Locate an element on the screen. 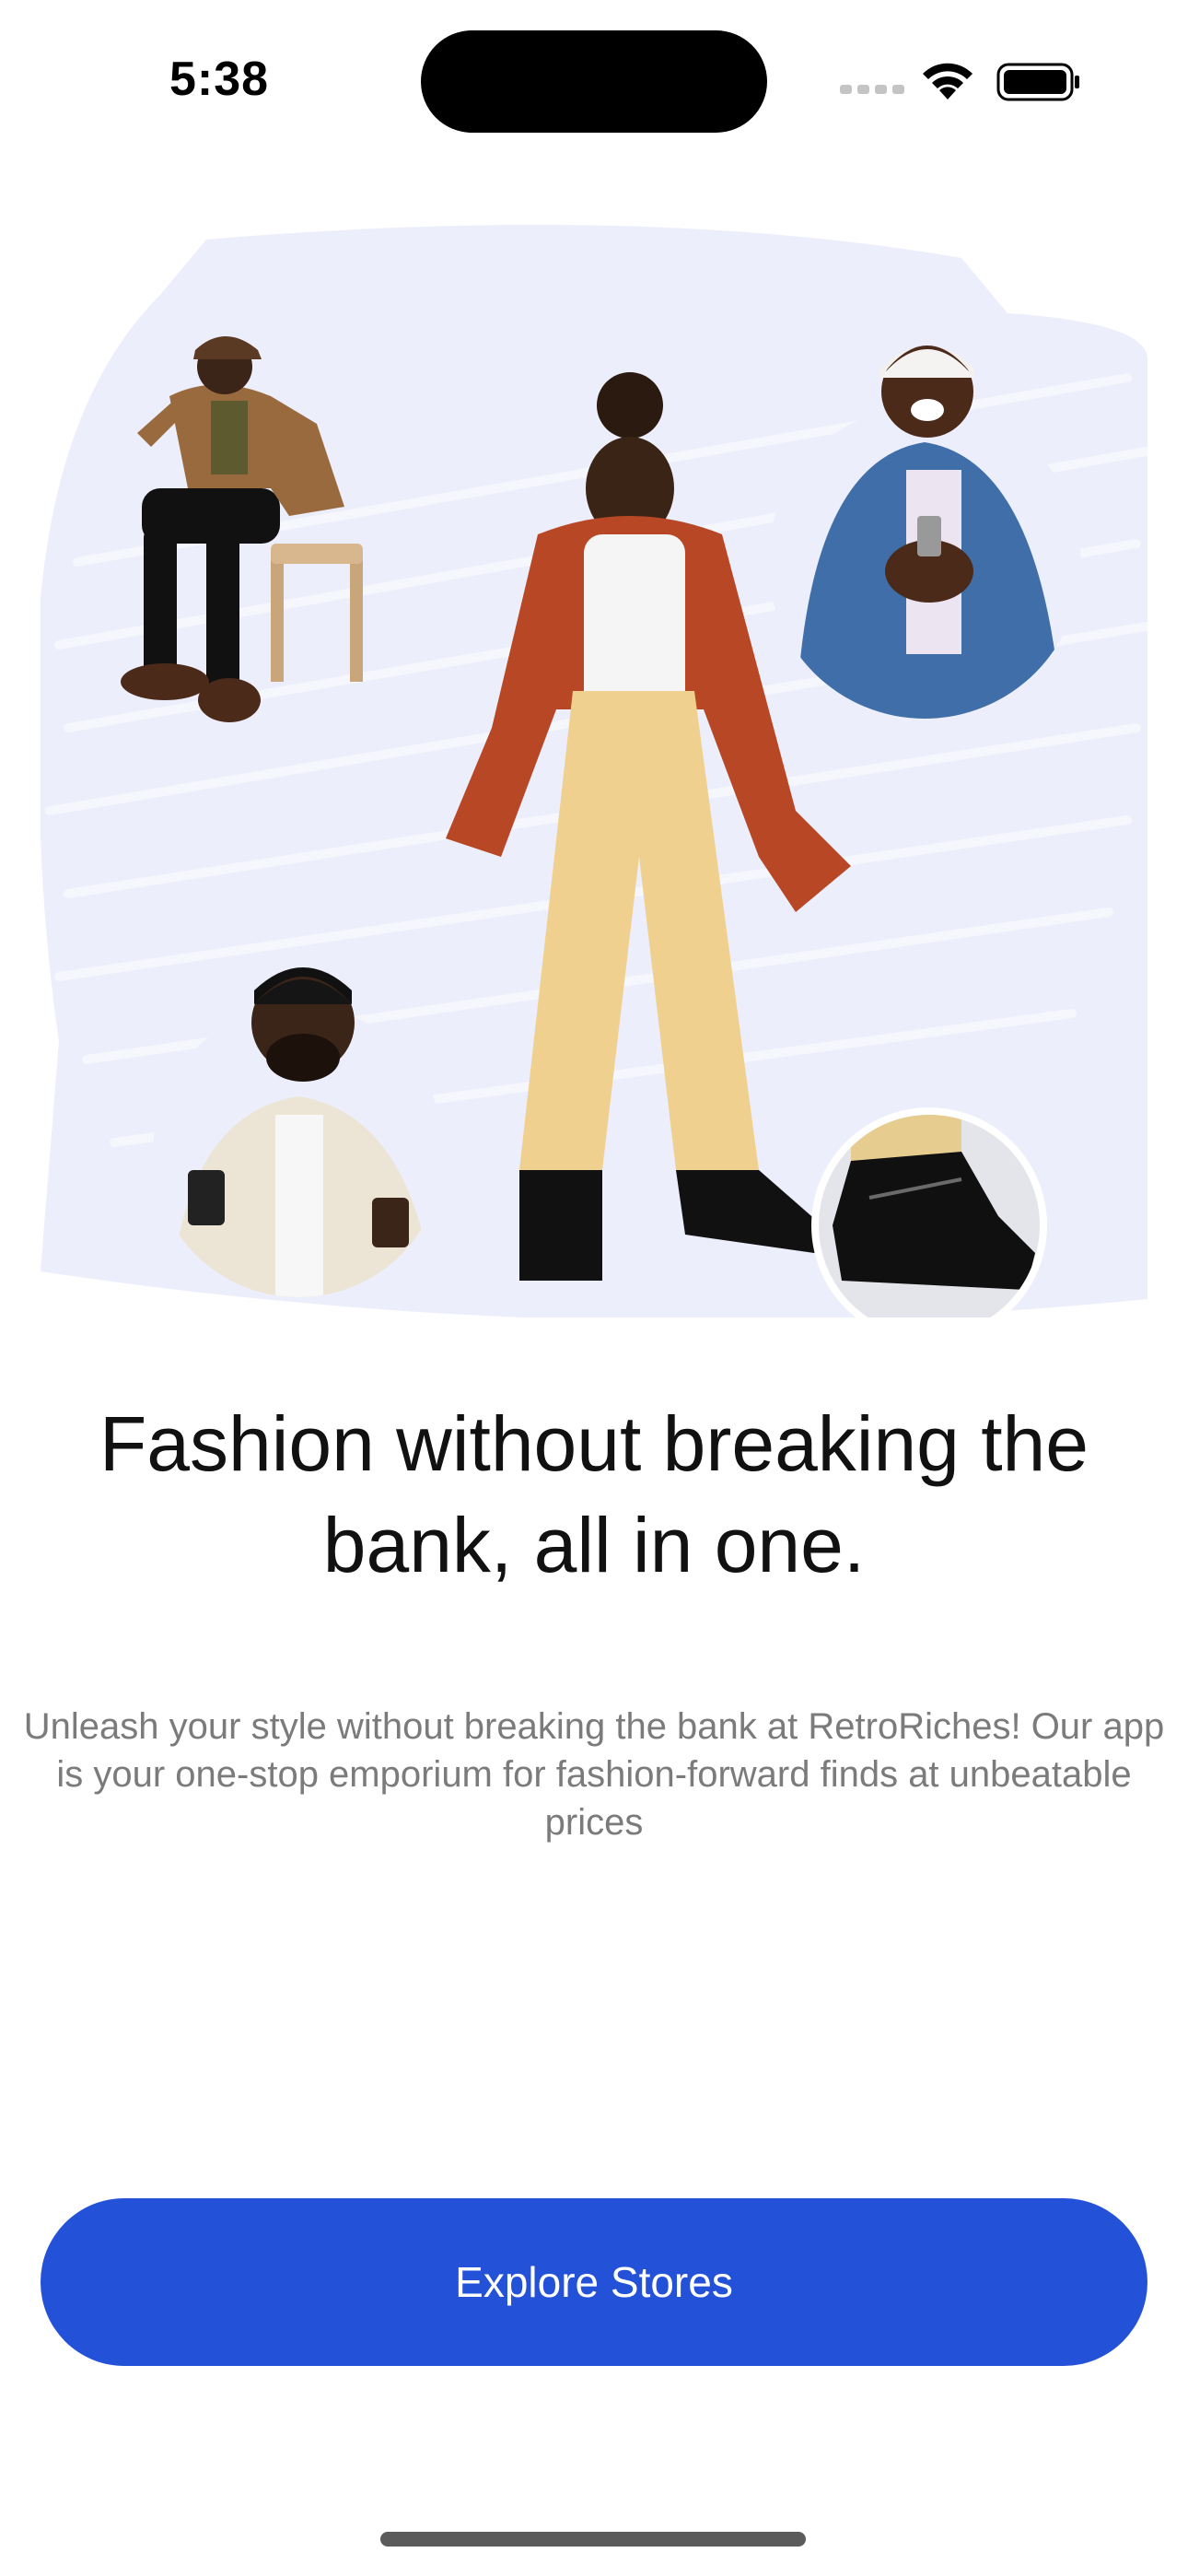 This screenshot has height=2576, width=1188. signal-icon is located at coordinates (872, 91).